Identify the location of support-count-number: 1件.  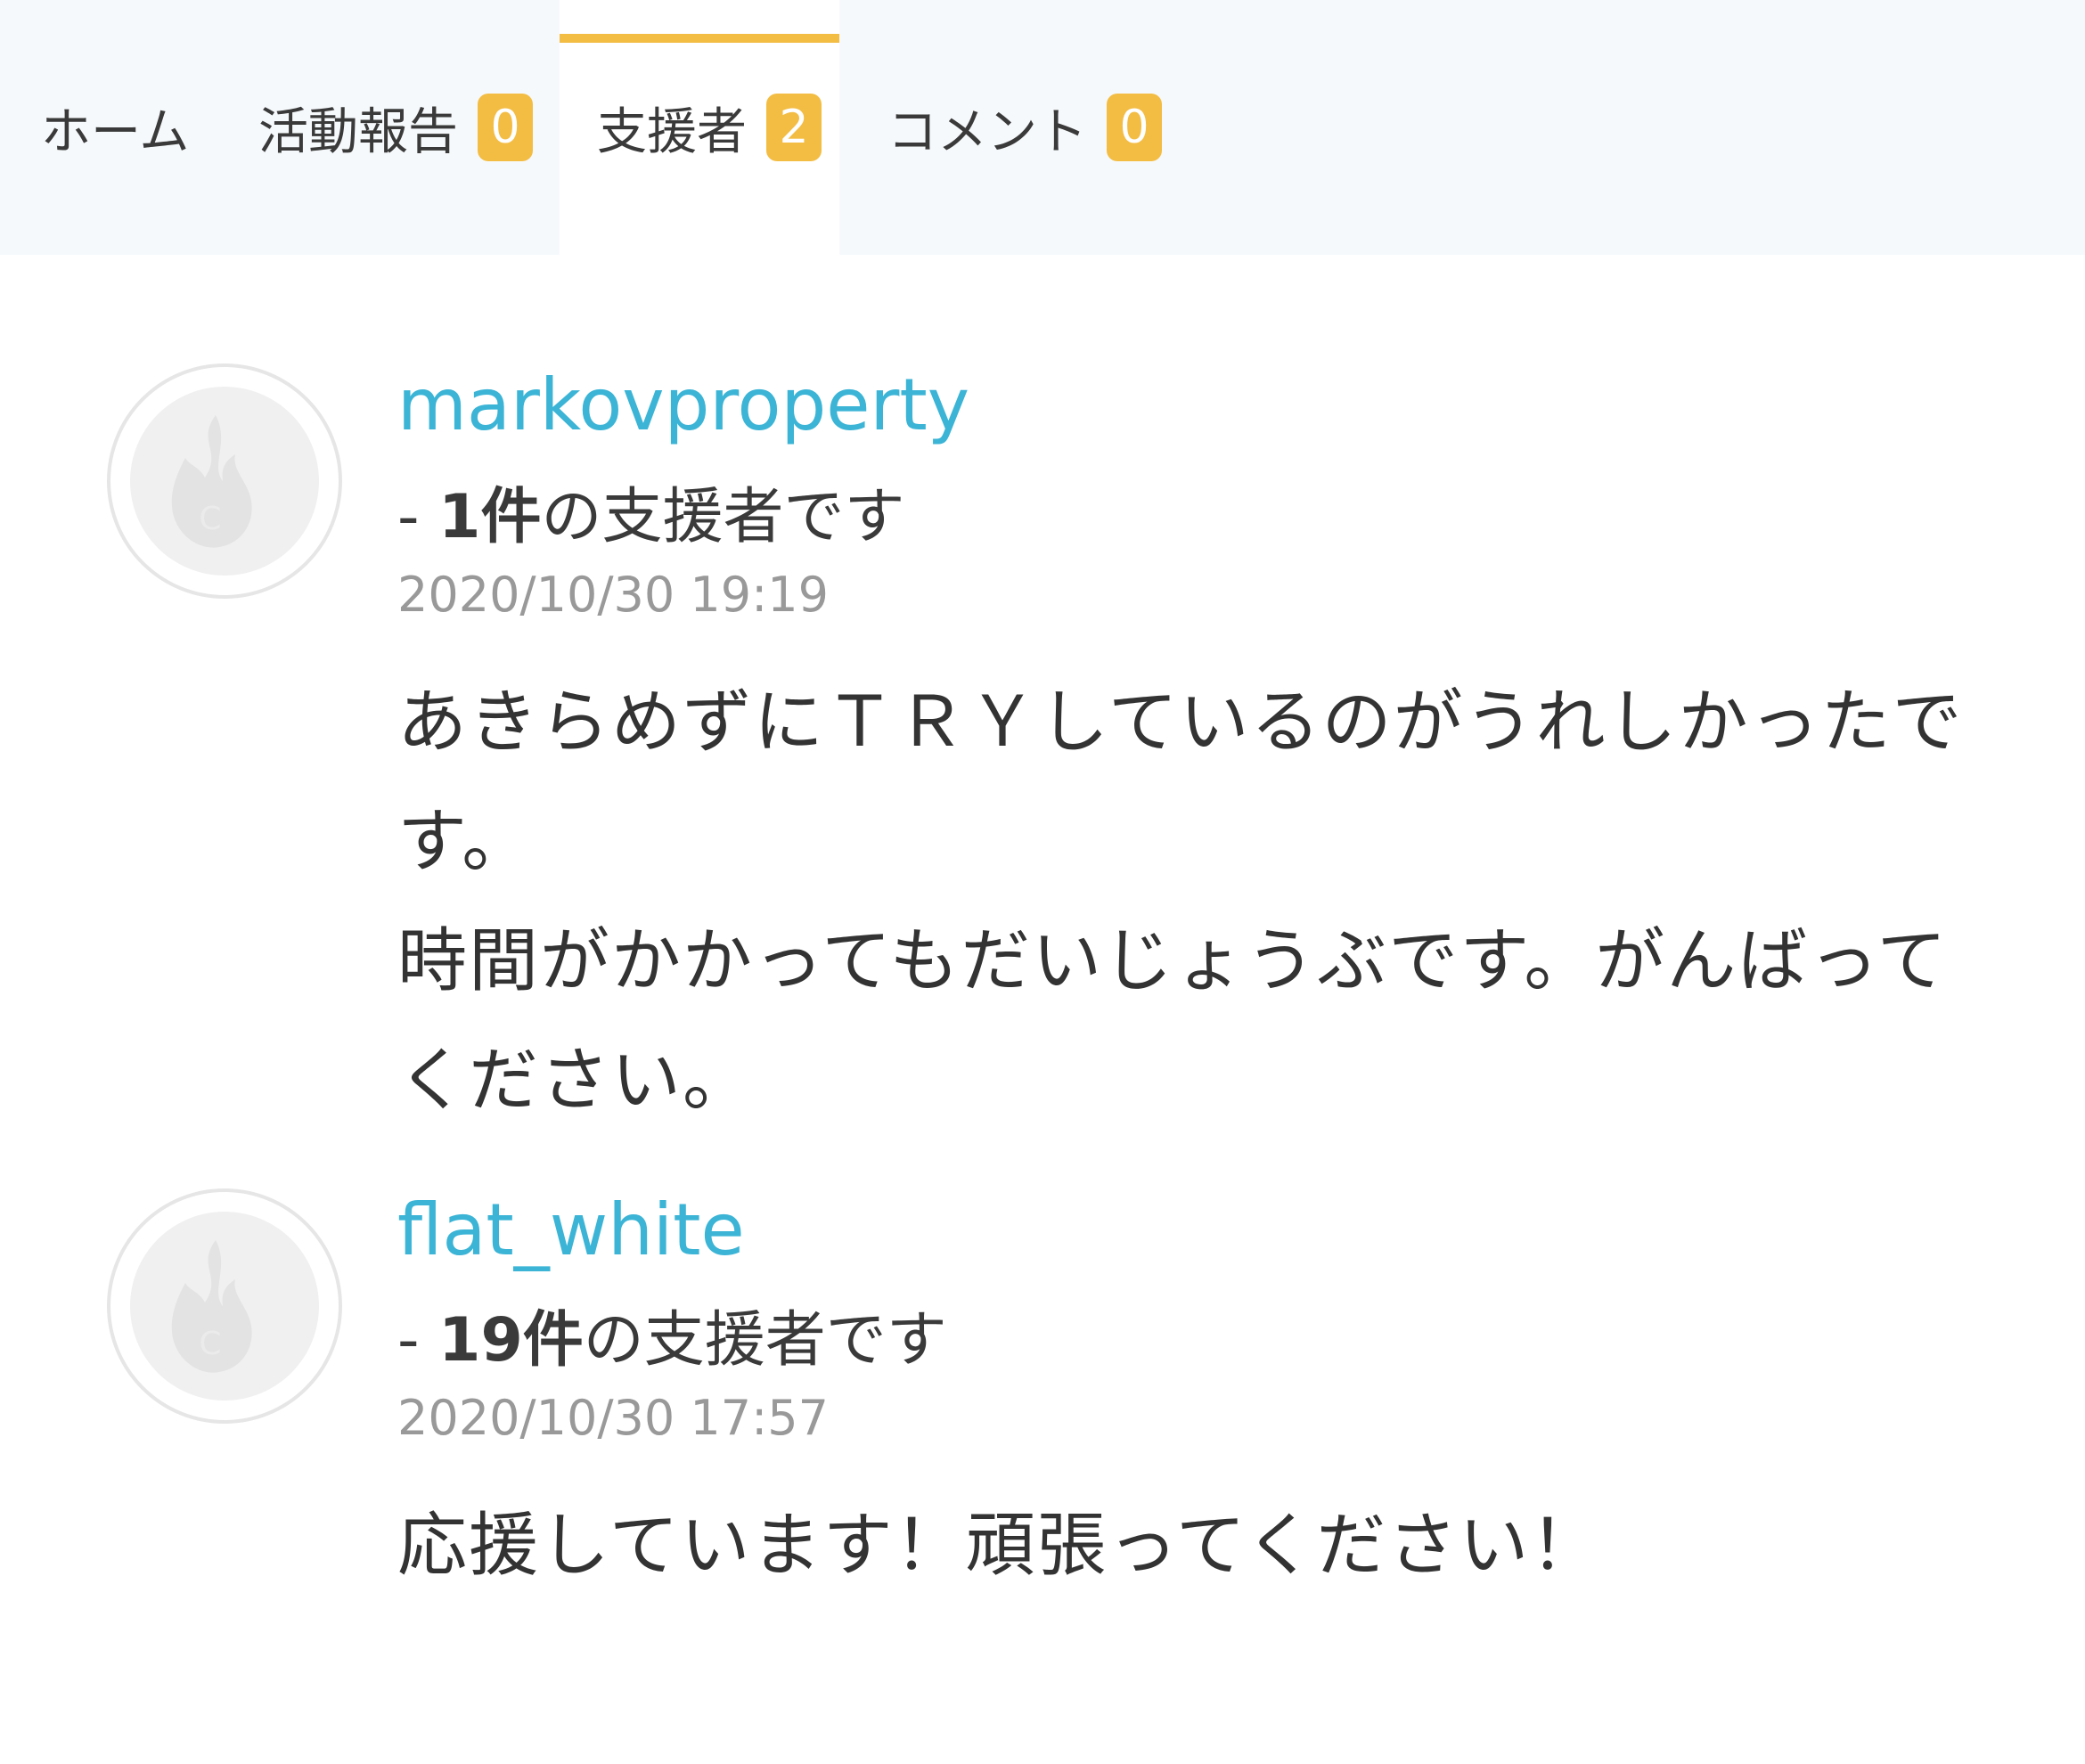
(490, 517).